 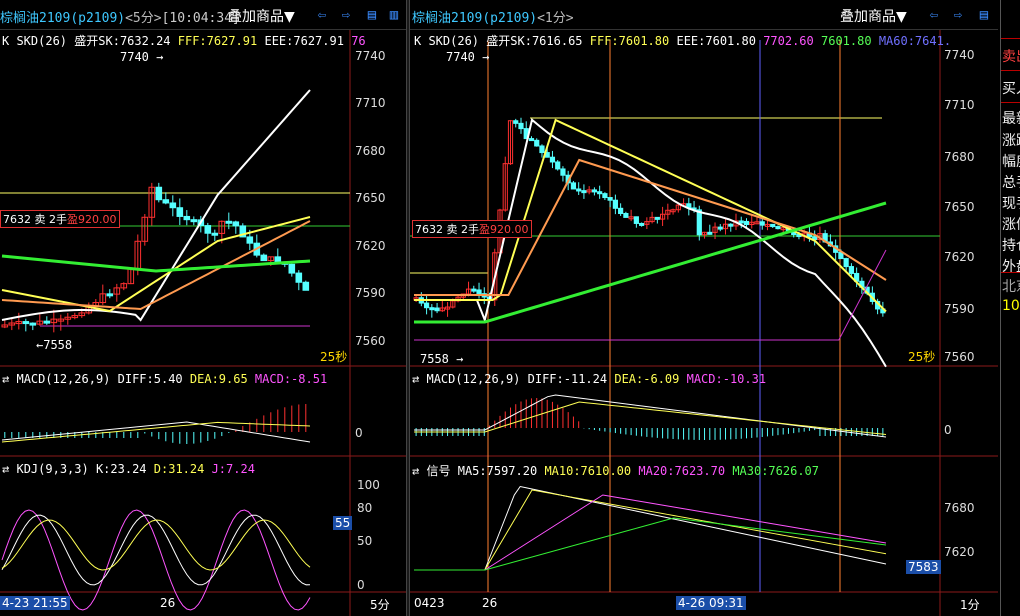 I want to click on period-mark: 5分, so click(x=380, y=604).